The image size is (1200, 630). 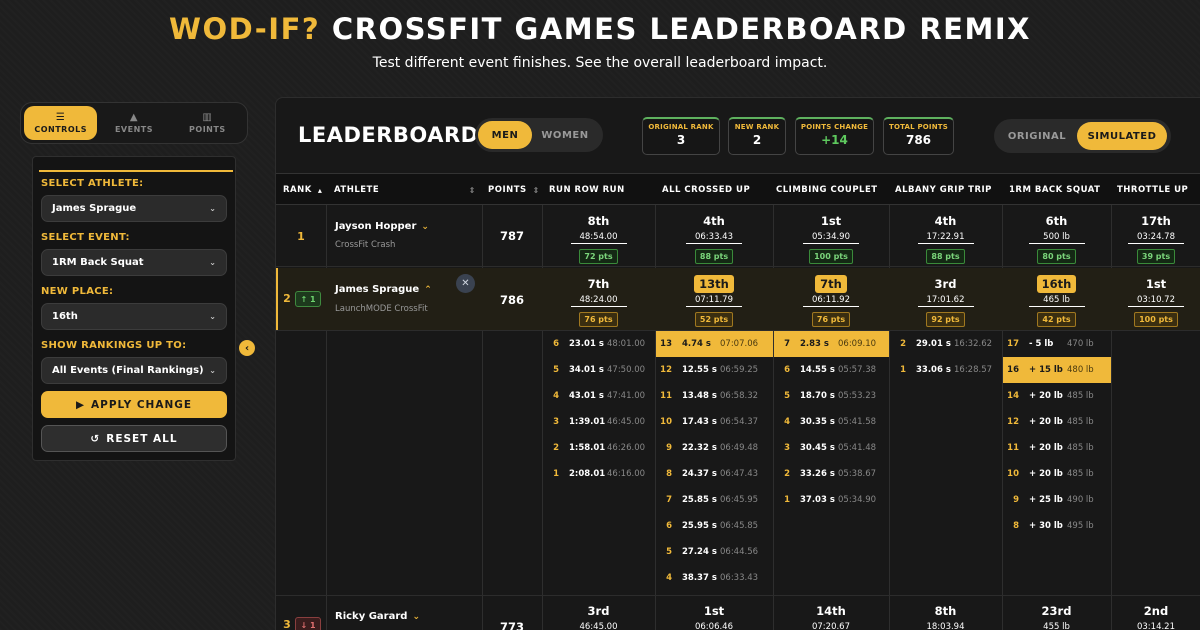 What do you see at coordinates (831, 615) in the screenshot?
I see `event-cell: 14th 07:20.67` at bounding box center [831, 615].